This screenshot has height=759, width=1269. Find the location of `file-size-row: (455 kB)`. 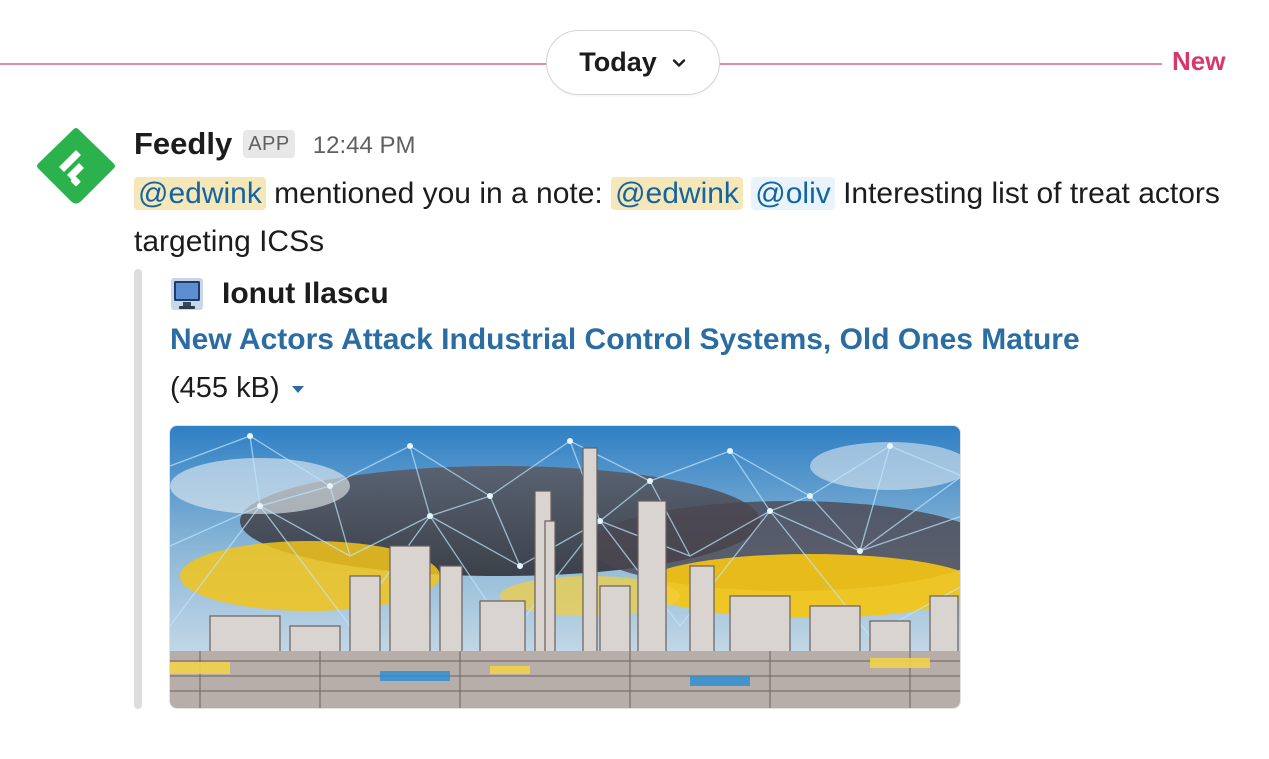

file-size-row: (455 kB) is located at coordinates (238, 388).